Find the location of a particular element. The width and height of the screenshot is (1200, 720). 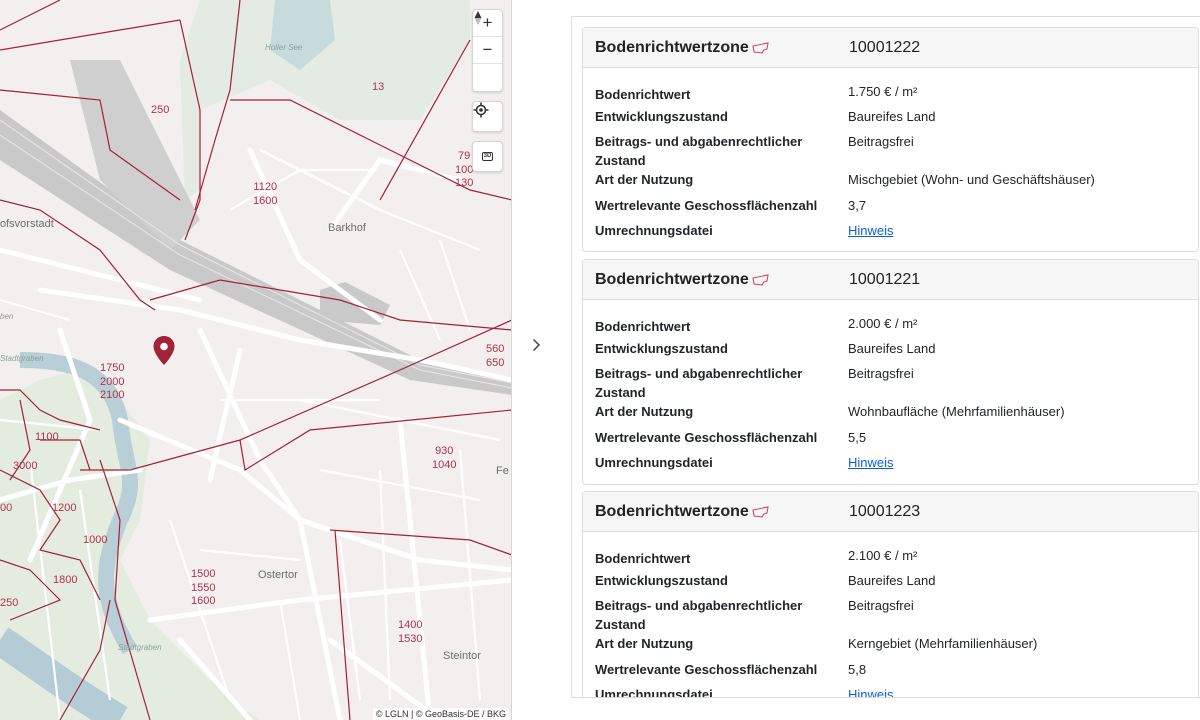

three-d-control: 3D is located at coordinates (487, 156).